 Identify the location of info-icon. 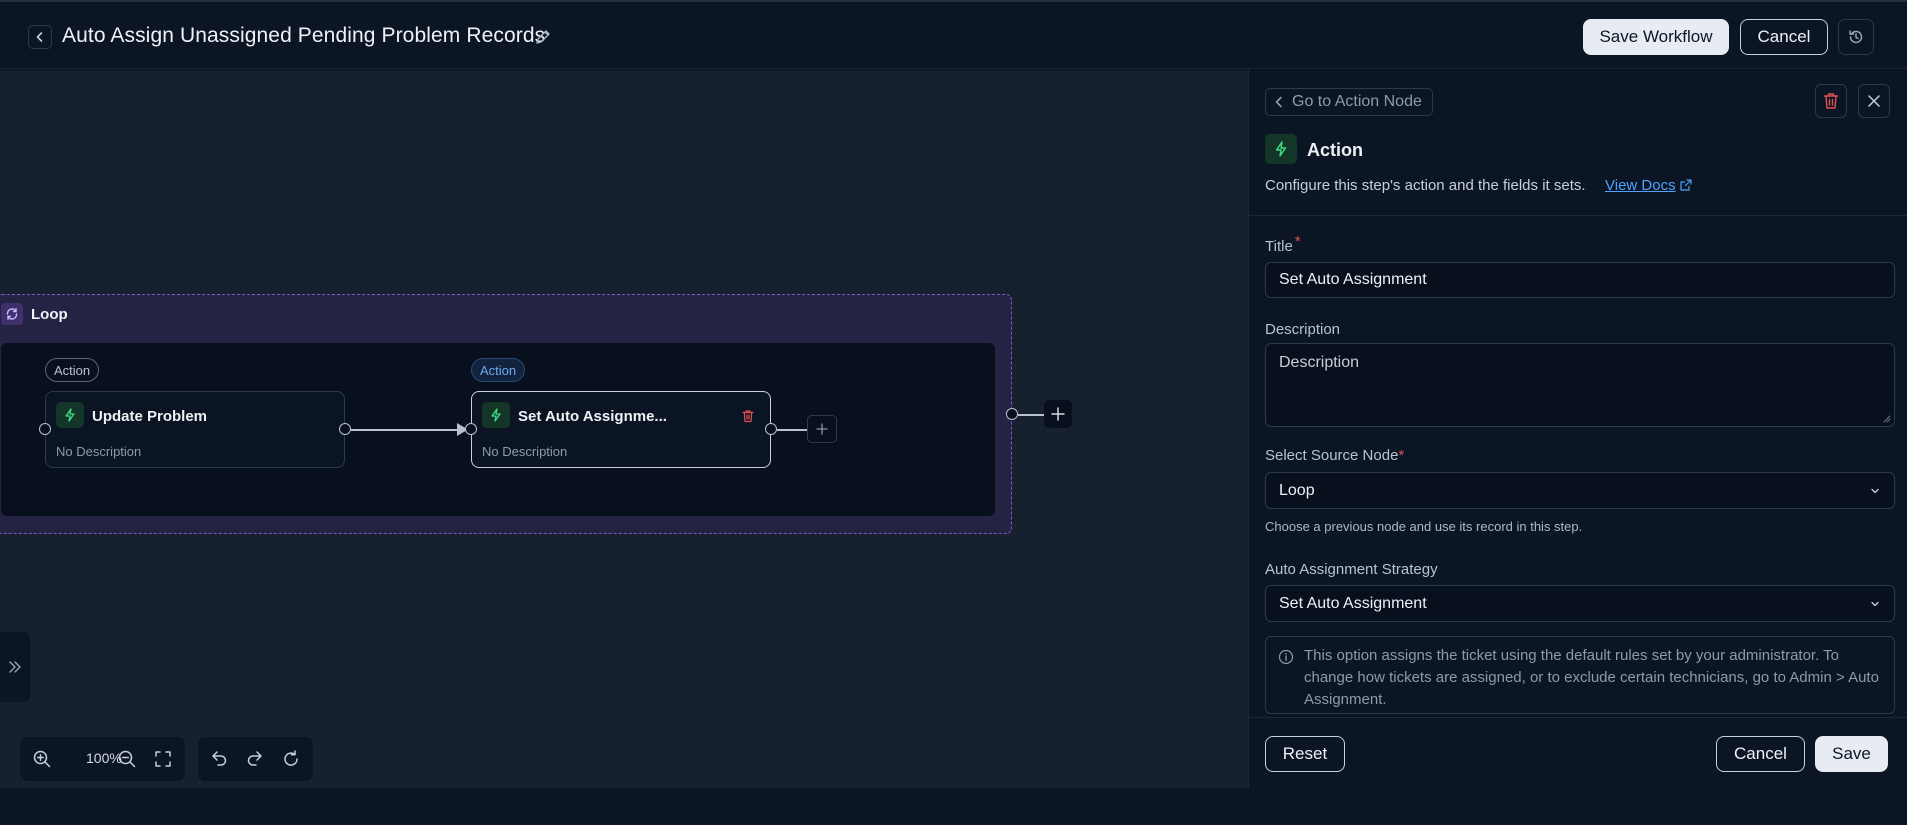
(1286, 657).